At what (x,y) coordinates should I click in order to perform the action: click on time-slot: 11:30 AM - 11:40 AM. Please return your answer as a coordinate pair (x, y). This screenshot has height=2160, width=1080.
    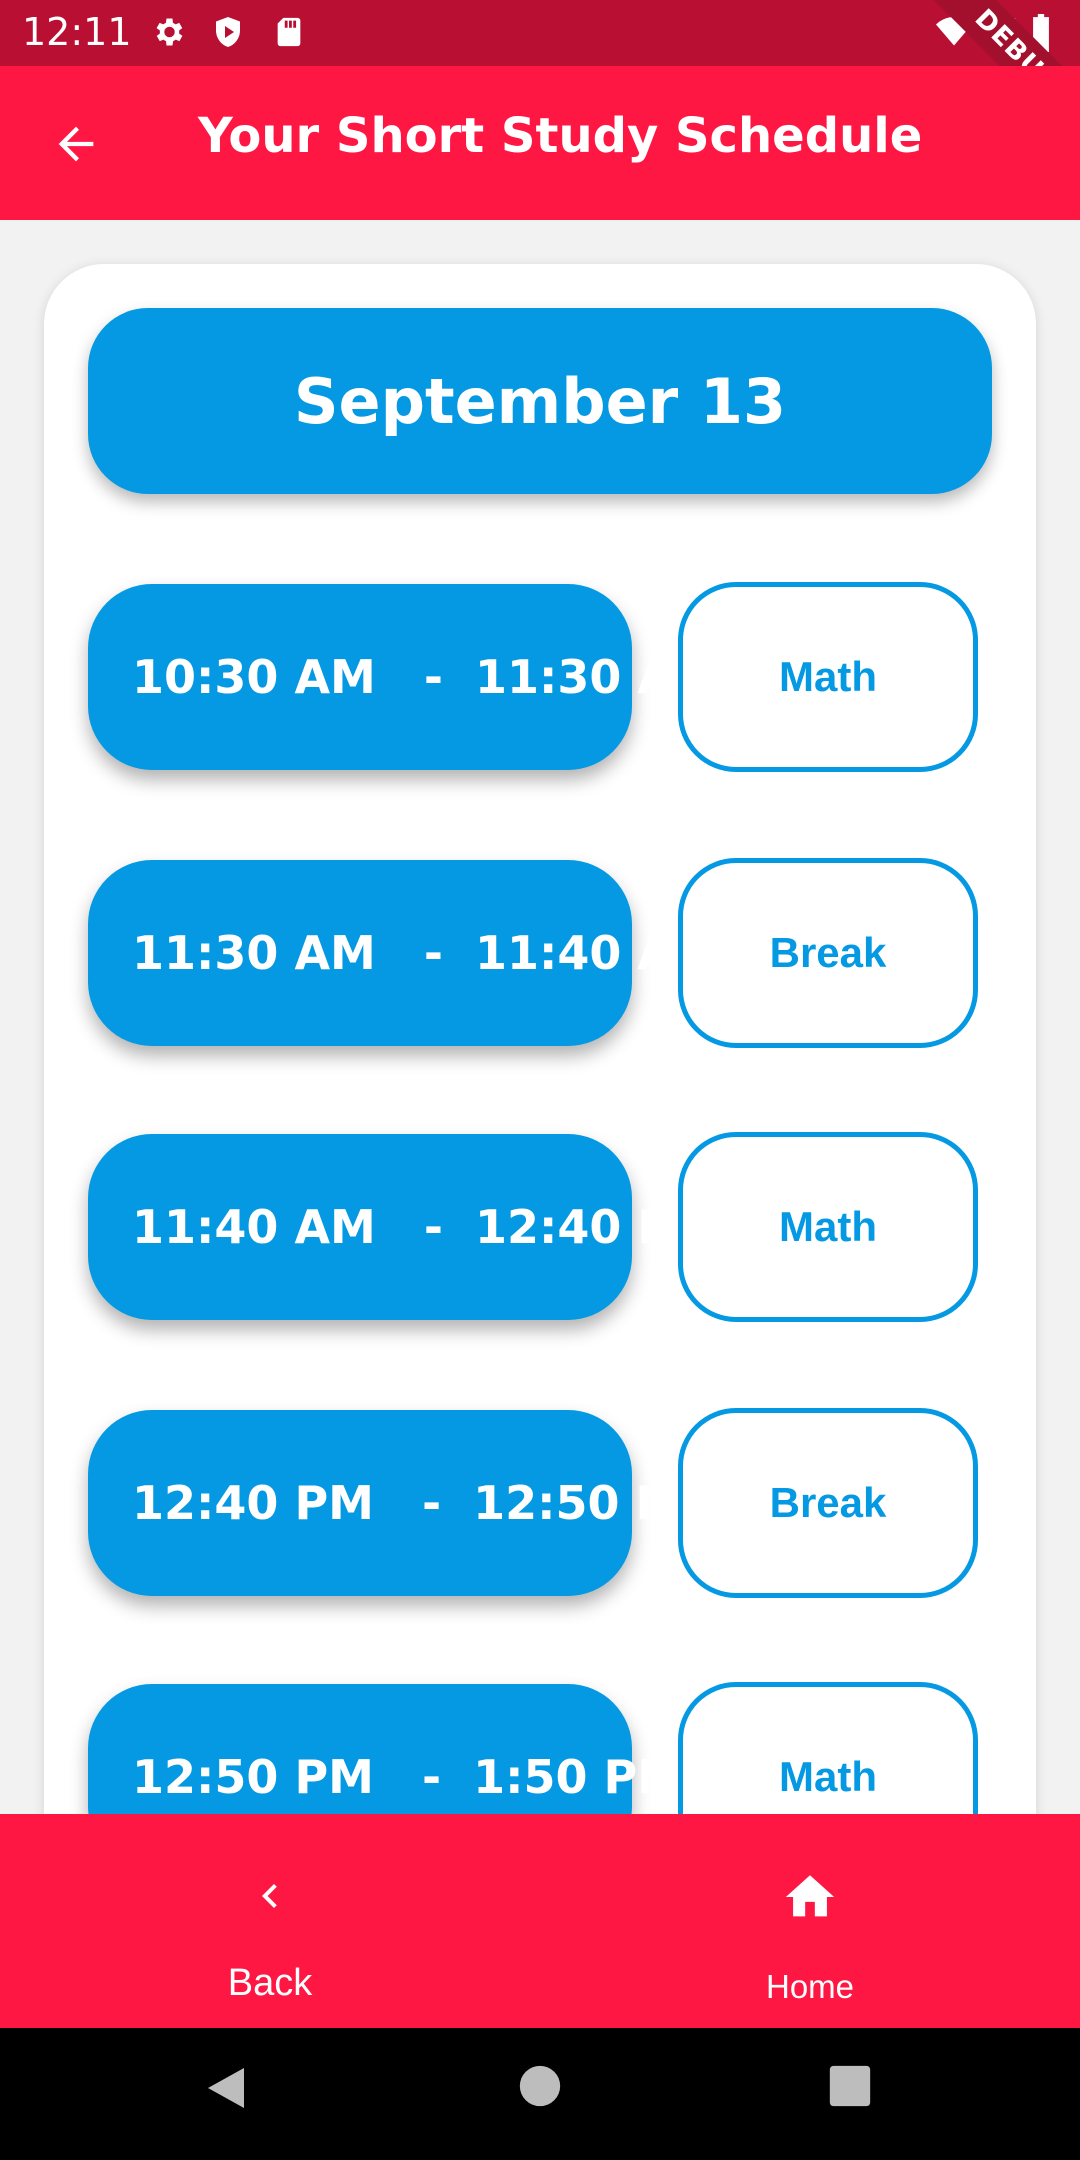
    Looking at the image, I should click on (403, 953).